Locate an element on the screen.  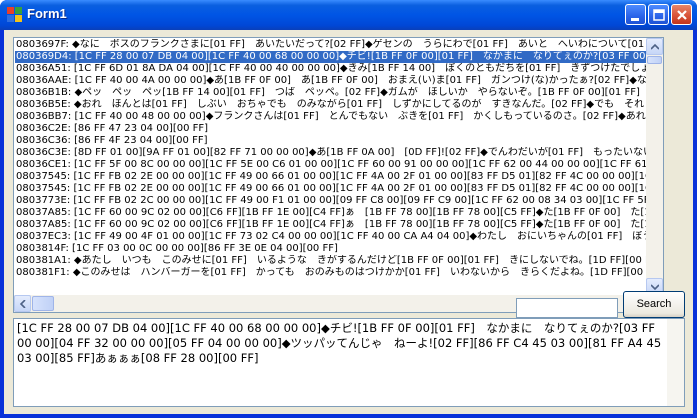
maximize-button is located at coordinates (658, 14).